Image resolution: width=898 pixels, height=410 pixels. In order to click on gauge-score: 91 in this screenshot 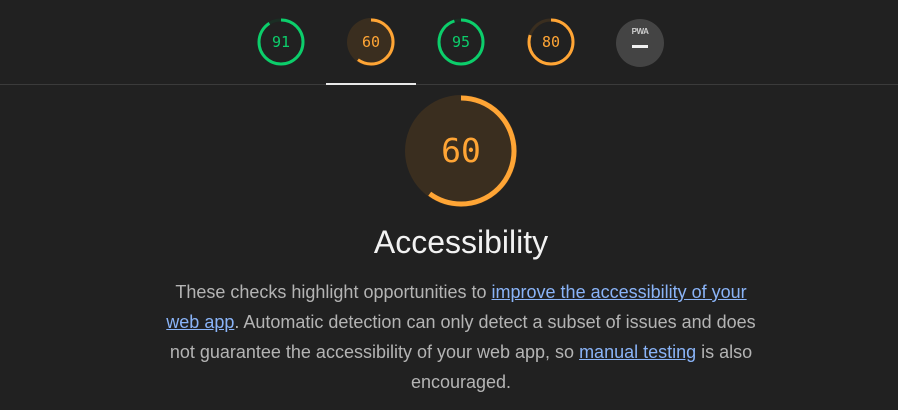, I will do `click(281, 42)`.